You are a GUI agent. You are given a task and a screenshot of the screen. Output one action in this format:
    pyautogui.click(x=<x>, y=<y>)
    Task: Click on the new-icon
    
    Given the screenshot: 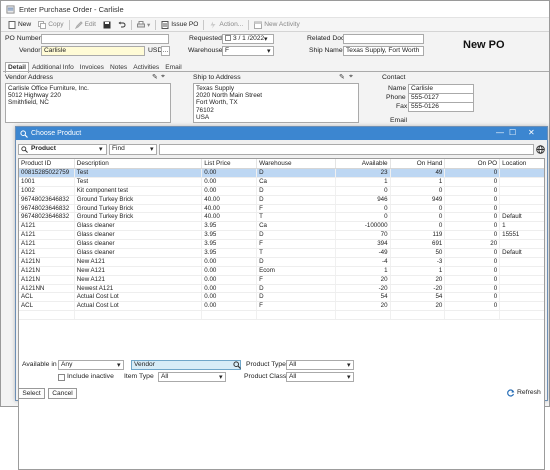 What is the action you would take?
    pyautogui.click(x=12, y=24)
    